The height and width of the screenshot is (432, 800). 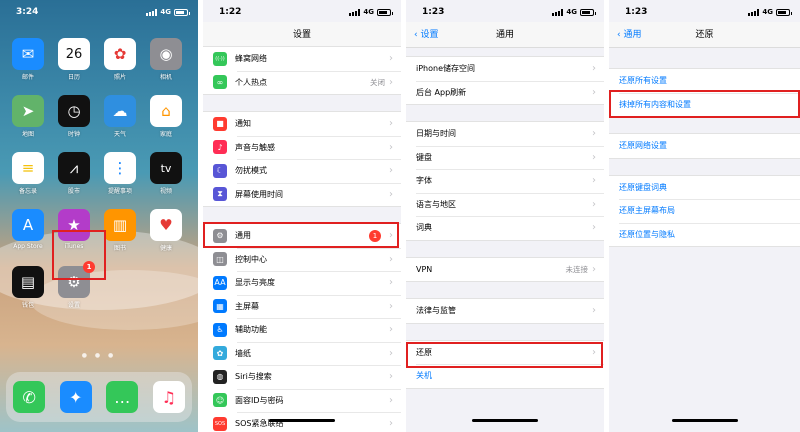 I want to click on faceid-icon: ☺, so click(x=220, y=400).